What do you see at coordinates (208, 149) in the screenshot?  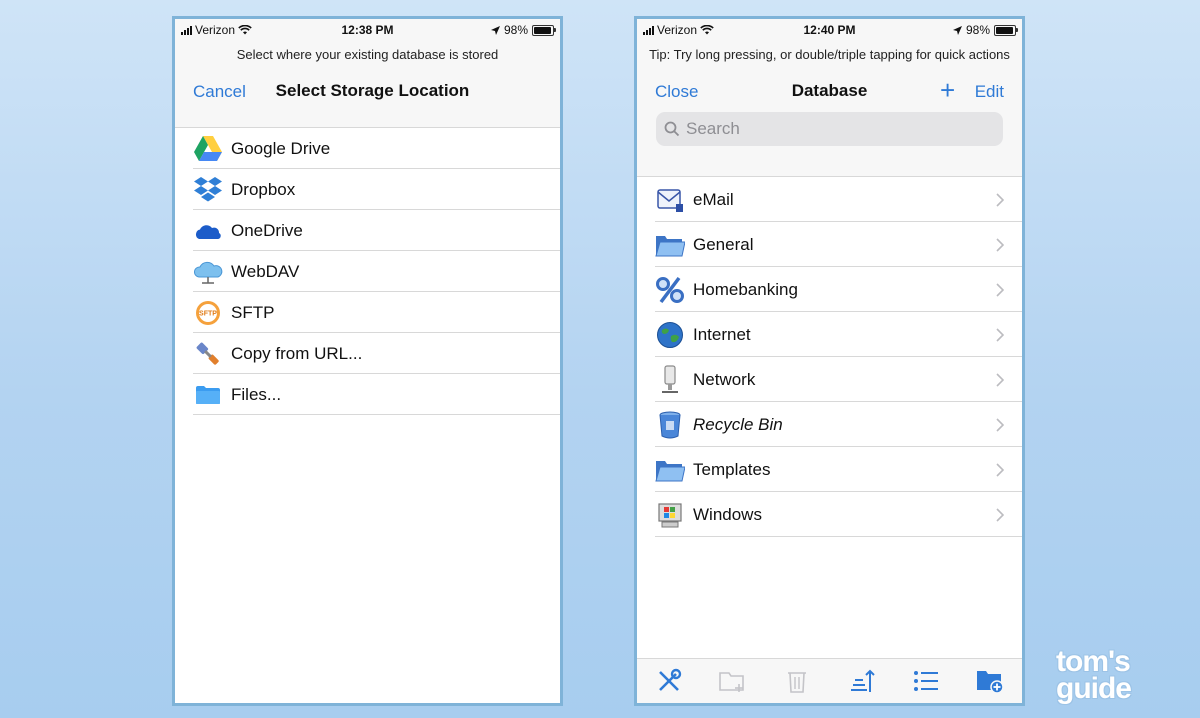 I see `google-drive-icon` at bounding box center [208, 149].